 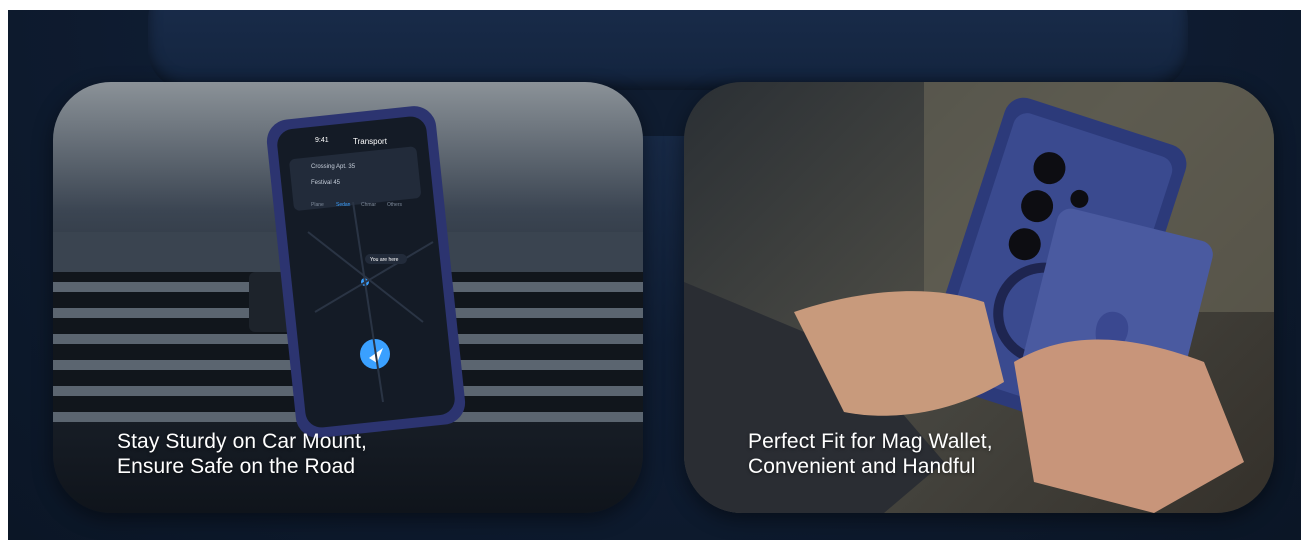 What do you see at coordinates (242, 441) in the screenshot?
I see `caption-line-1: Stay Sturdy on Car Mount,` at bounding box center [242, 441].